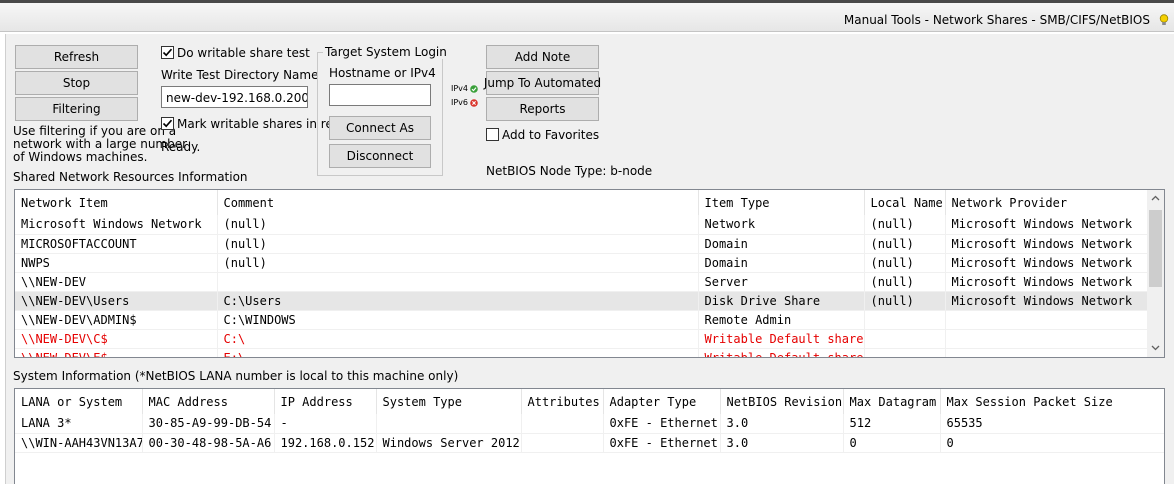 The width and height of the screenshot is (1174, 484). What do you see at coordinates (781, 202) in the screenshot?
I see `column-header: Item Type` at bounding box center [781, 202].